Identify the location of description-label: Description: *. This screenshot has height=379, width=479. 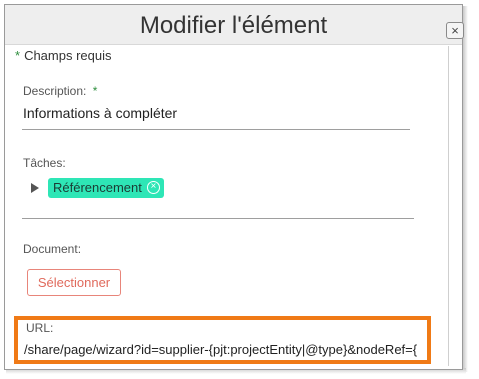
(62, 91).